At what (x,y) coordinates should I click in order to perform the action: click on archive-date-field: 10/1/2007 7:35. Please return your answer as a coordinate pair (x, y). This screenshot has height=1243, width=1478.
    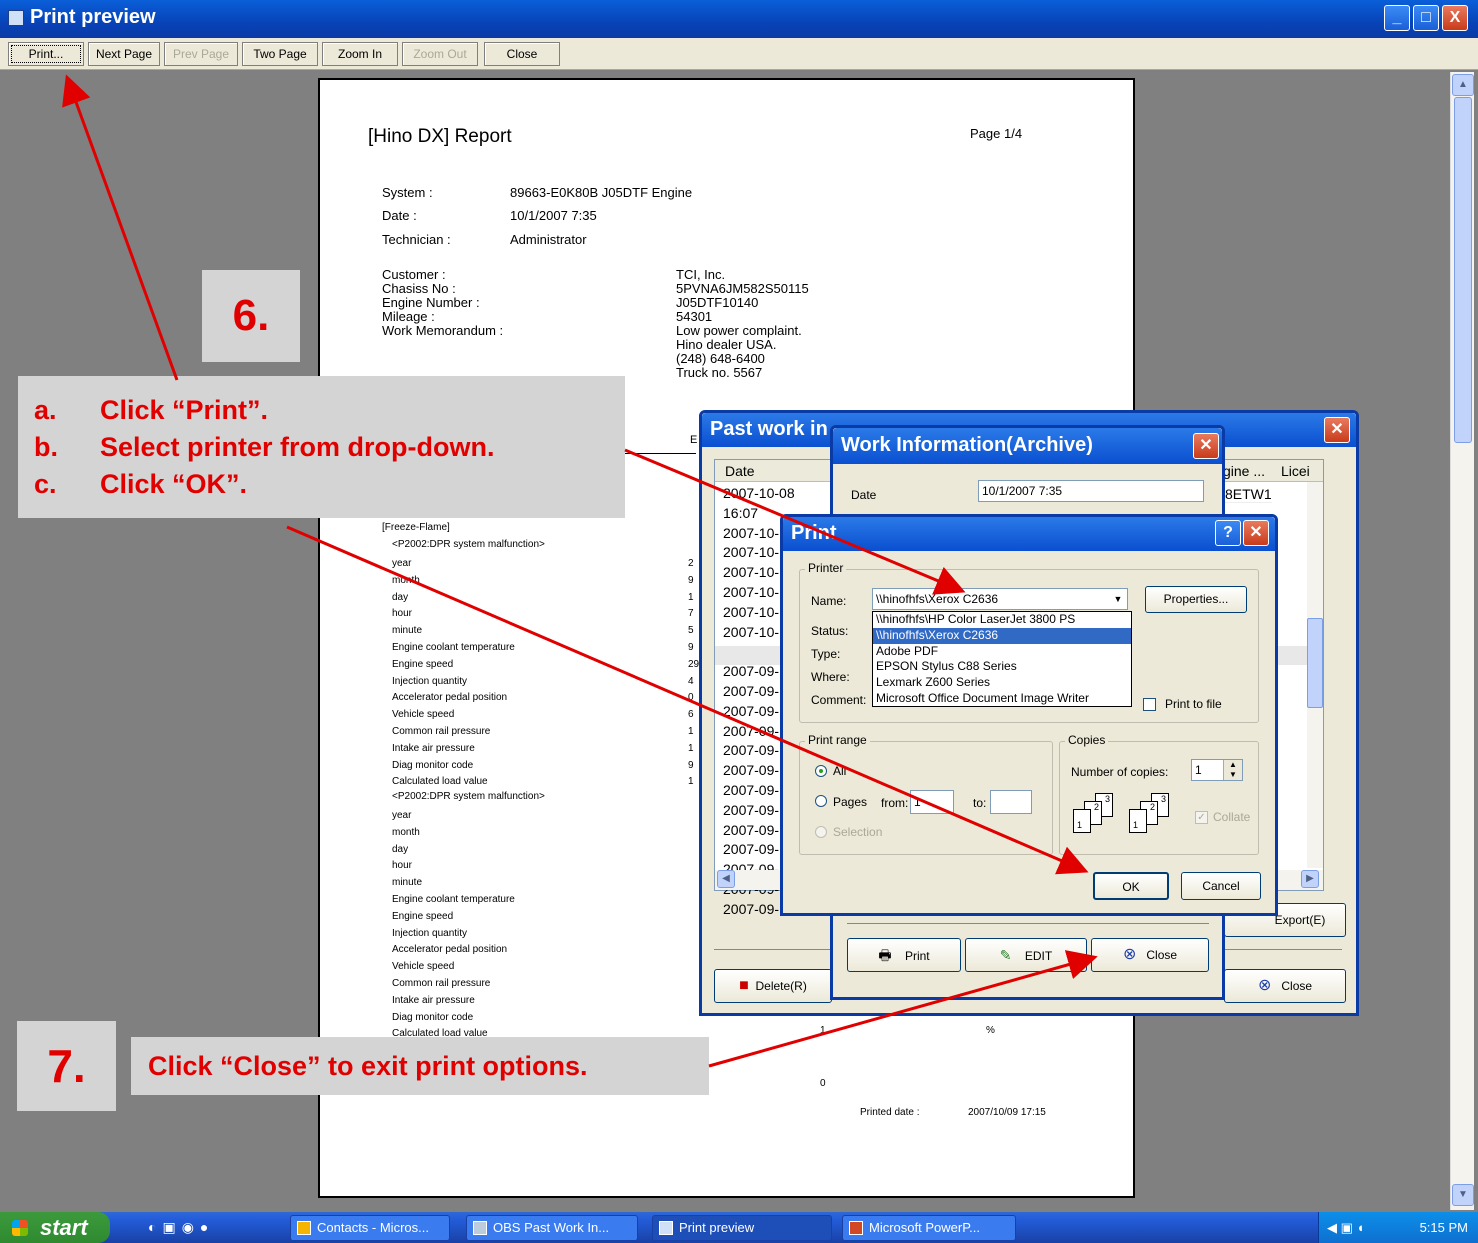
    Looking at the image, I should click on (1091, 491).